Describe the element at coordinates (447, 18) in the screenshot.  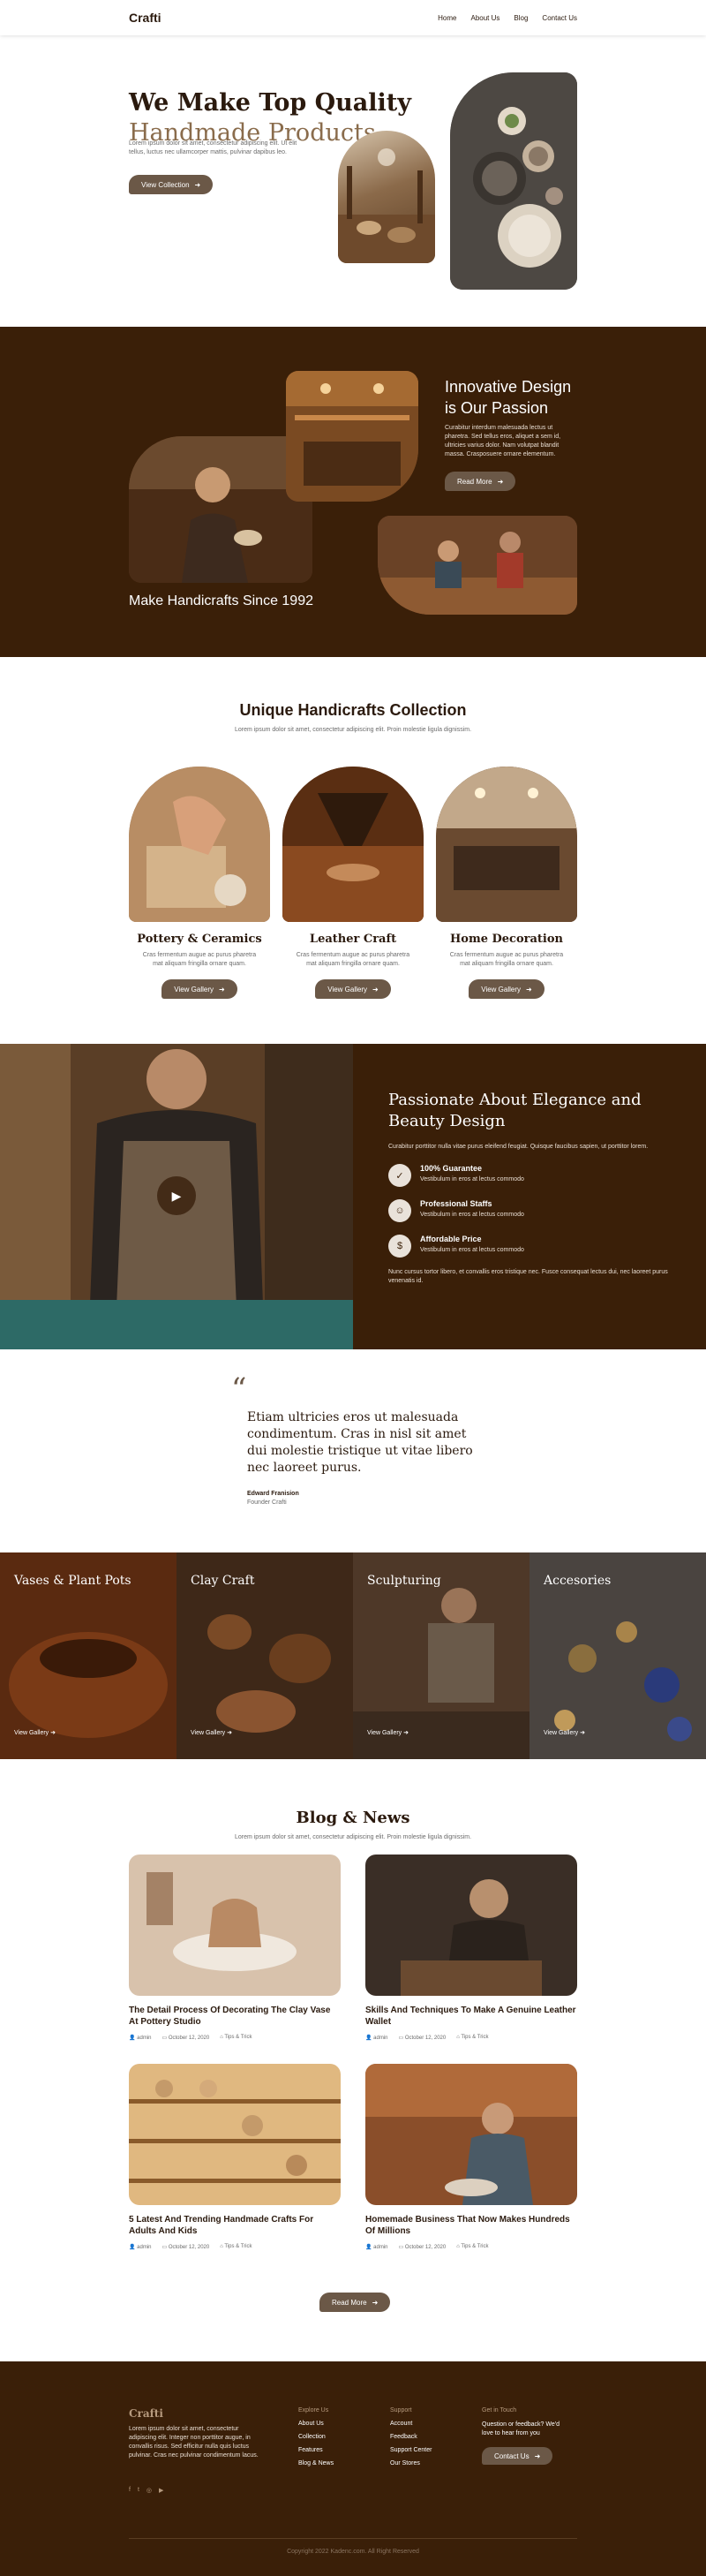
I see `nav-home: Home` at that location.